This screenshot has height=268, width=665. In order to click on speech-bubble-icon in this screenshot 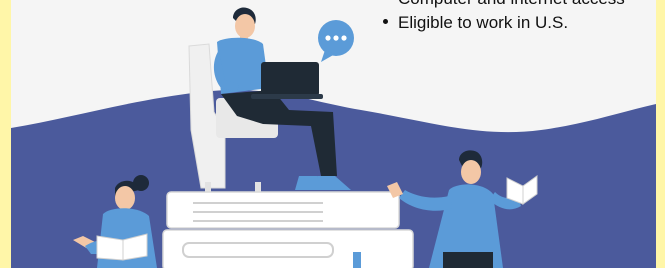, I will do `click(336, 41)`.